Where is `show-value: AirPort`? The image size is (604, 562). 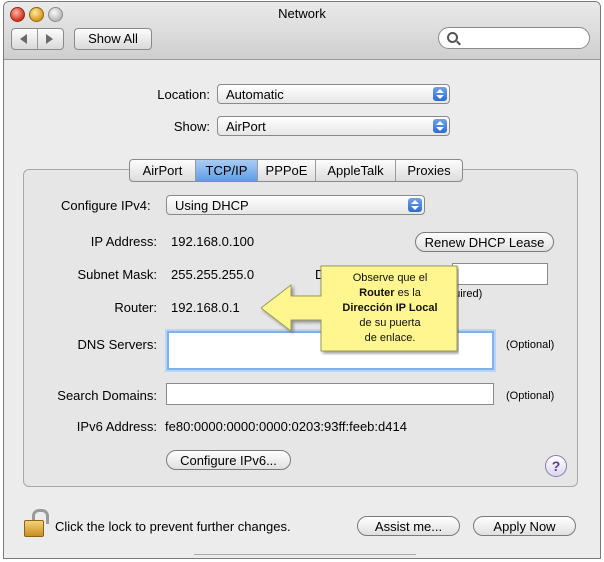 show-value: AirPort is located at coordinates (246, 126).